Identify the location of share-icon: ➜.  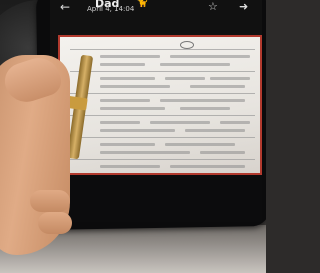
(243, 6).